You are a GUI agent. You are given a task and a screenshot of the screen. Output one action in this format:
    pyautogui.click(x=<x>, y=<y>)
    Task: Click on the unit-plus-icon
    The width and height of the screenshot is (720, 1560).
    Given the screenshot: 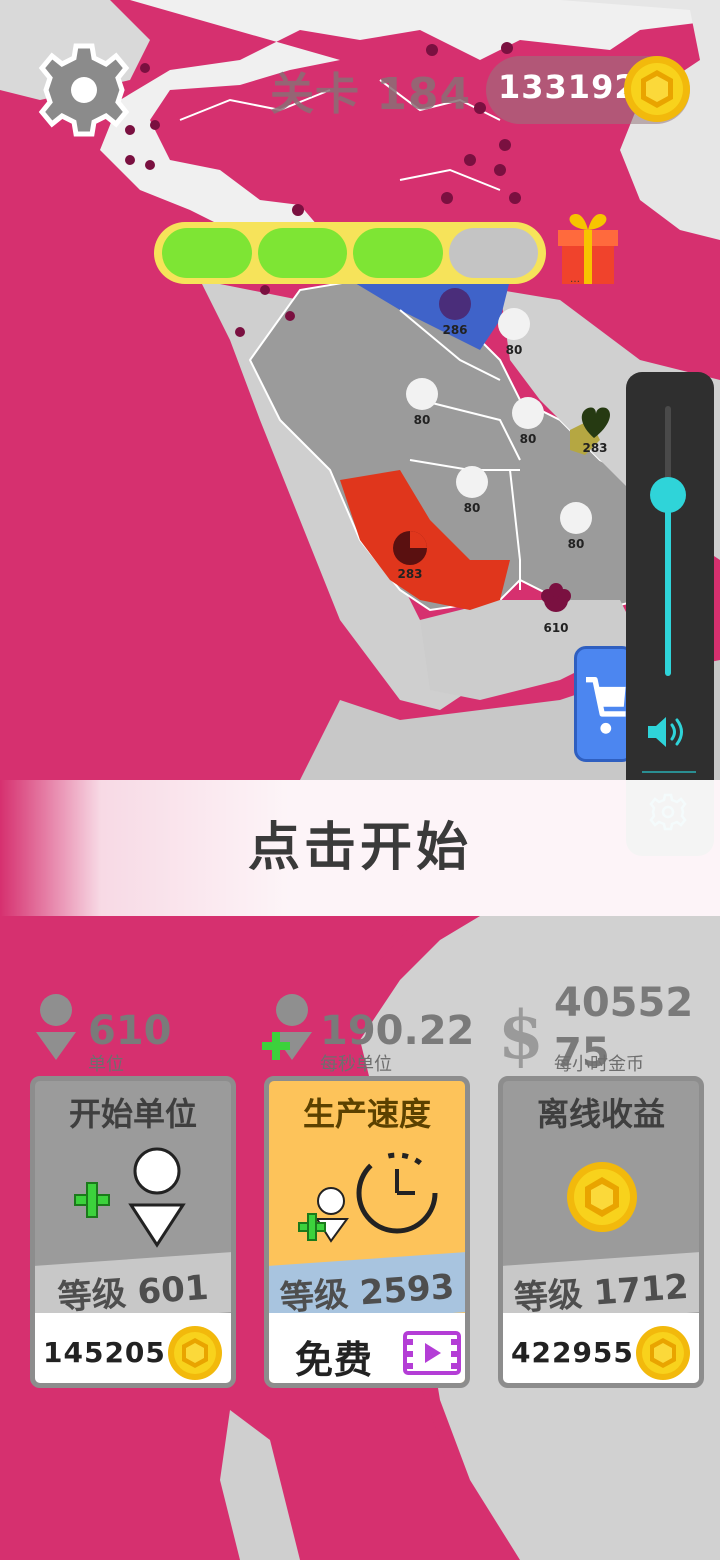 What is the action you would take?
    pyautogui.click(x=130, y=1197)
    